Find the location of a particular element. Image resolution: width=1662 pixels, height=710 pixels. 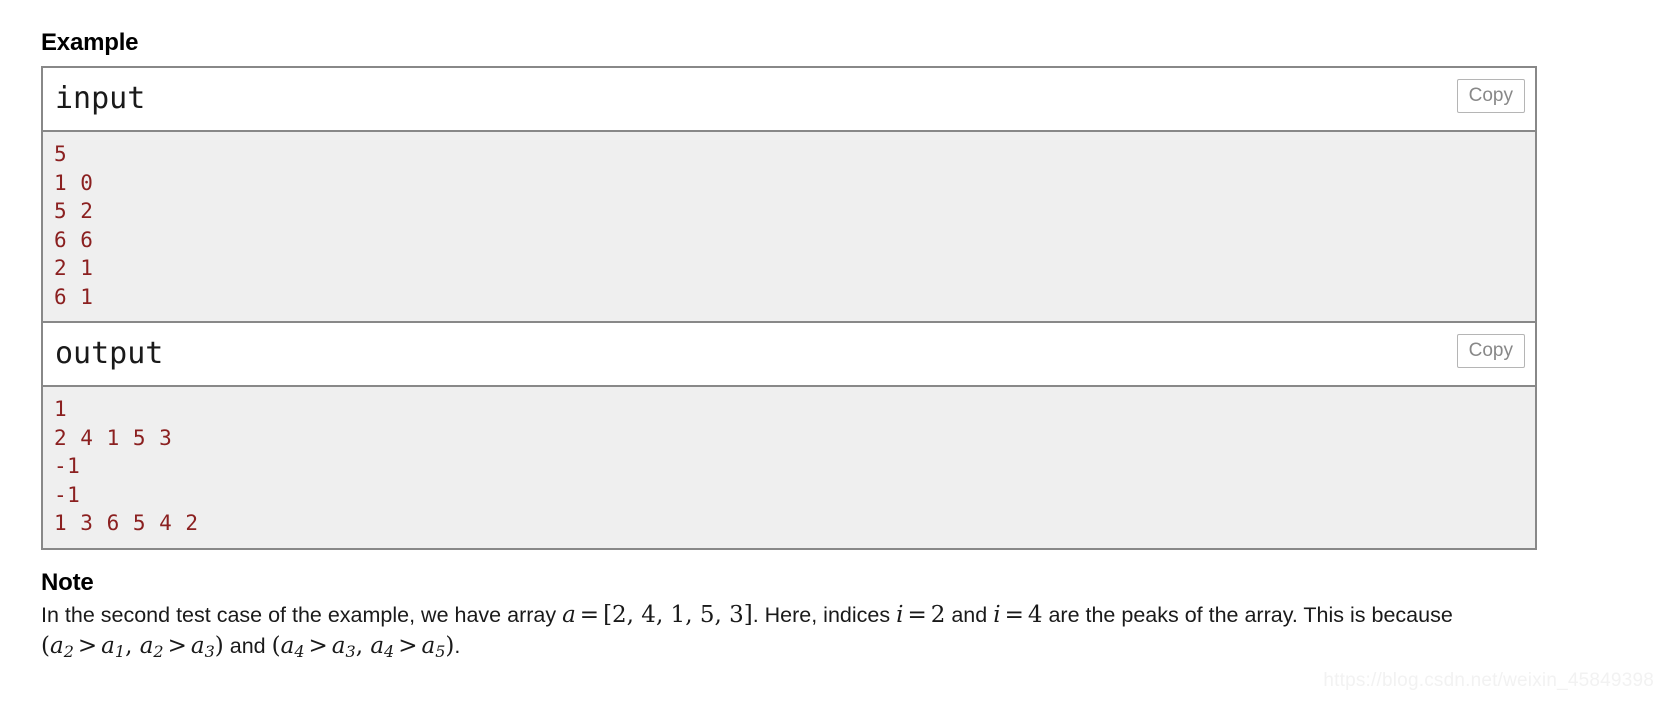

math-sub-1-3: 2 is located at coordinates (158, 651).